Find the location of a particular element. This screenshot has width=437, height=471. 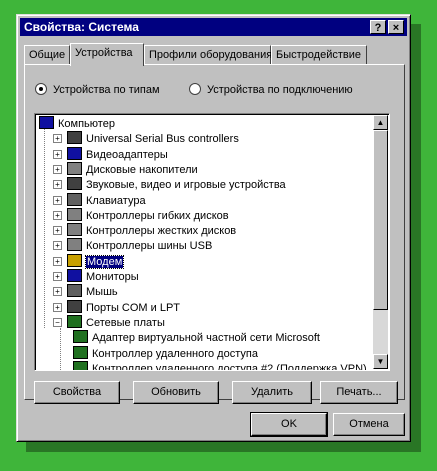

radio-by-type-label: Устройства по типам is located at coordinates (106, 90).